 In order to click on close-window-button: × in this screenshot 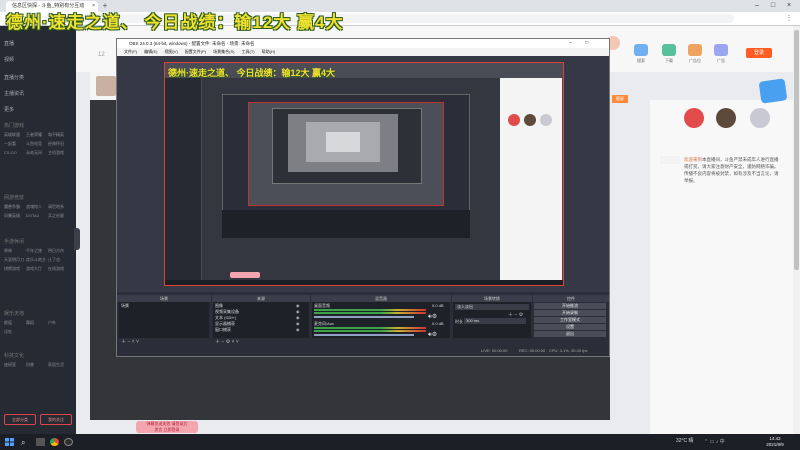, I will do `click(789, 6)`.